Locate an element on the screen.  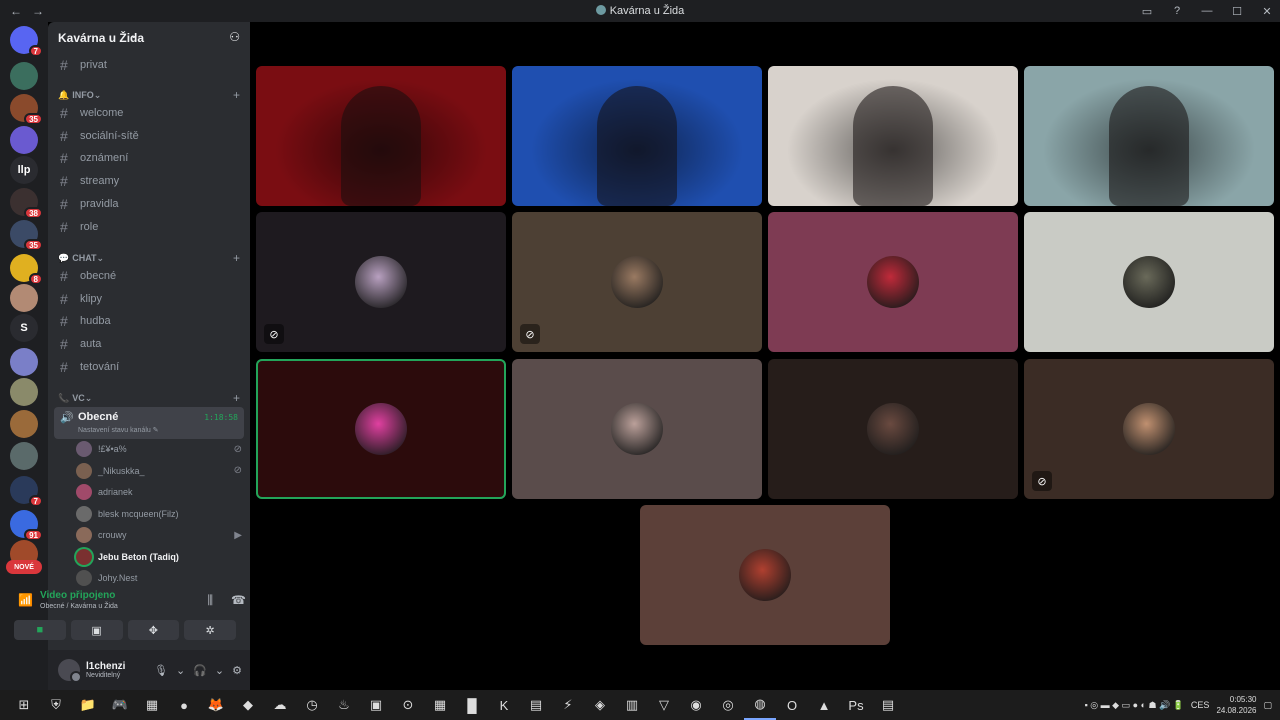
taskbar-app-icon: ◎ is located at coordinates (728, 705).